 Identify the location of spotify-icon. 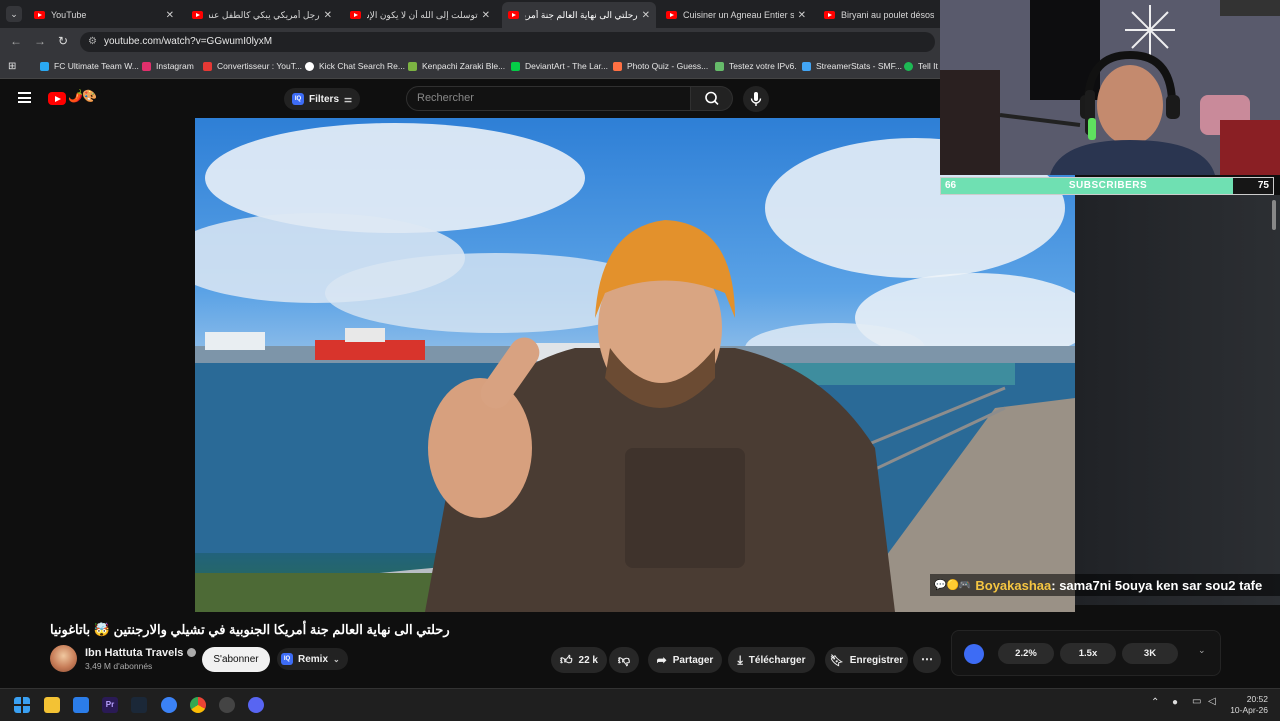
(908, 66).